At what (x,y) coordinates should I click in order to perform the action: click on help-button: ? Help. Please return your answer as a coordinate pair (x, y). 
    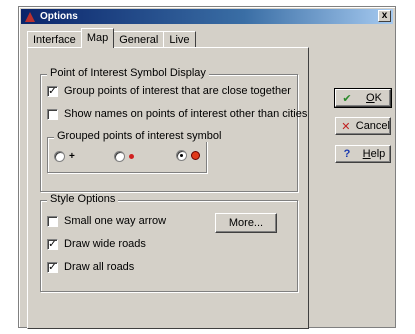
    Looking at the image, I should click on (363, 154).